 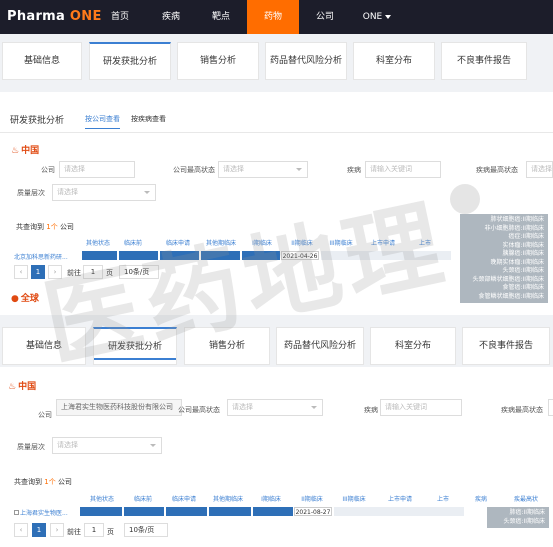 I want to click on nav-disease: 疾病, so click(x=171, y=17).